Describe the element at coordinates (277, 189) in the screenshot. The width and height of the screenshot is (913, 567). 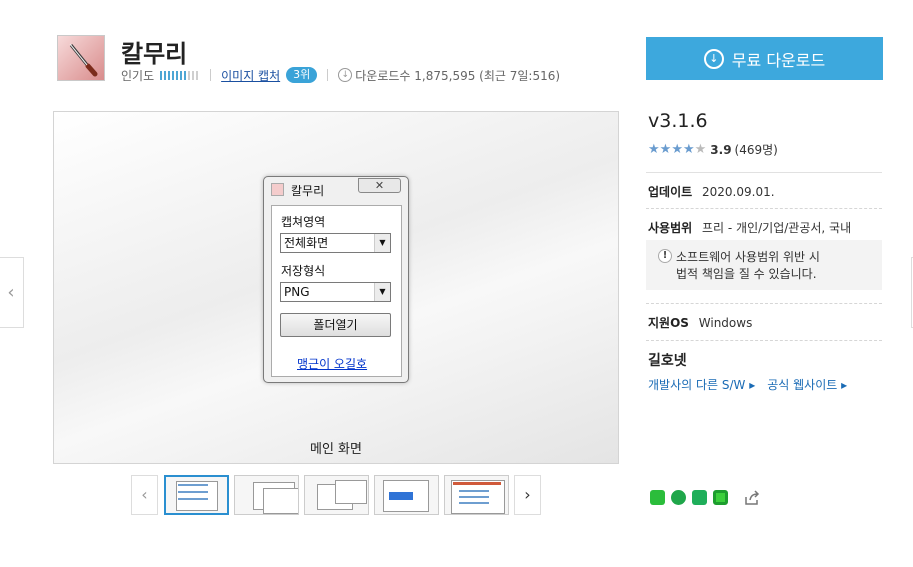
I see `app-window-icon` at that location.